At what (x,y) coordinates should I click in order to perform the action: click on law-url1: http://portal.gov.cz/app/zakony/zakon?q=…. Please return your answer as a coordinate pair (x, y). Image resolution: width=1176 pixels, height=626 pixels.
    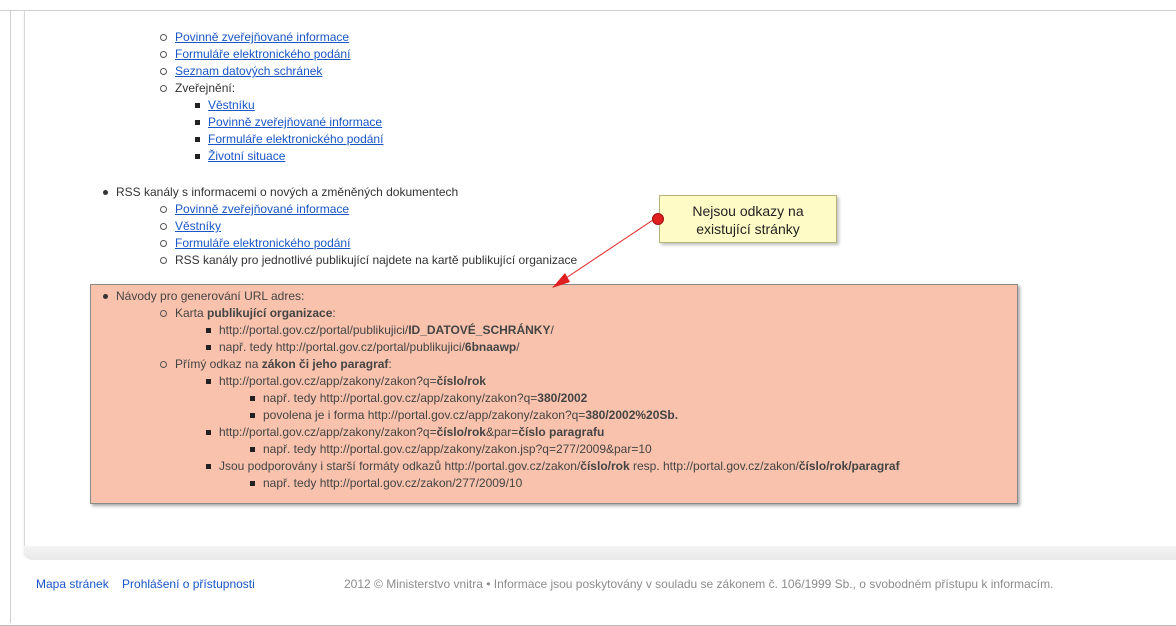
    Looking at the image, I should click on (352, 381).